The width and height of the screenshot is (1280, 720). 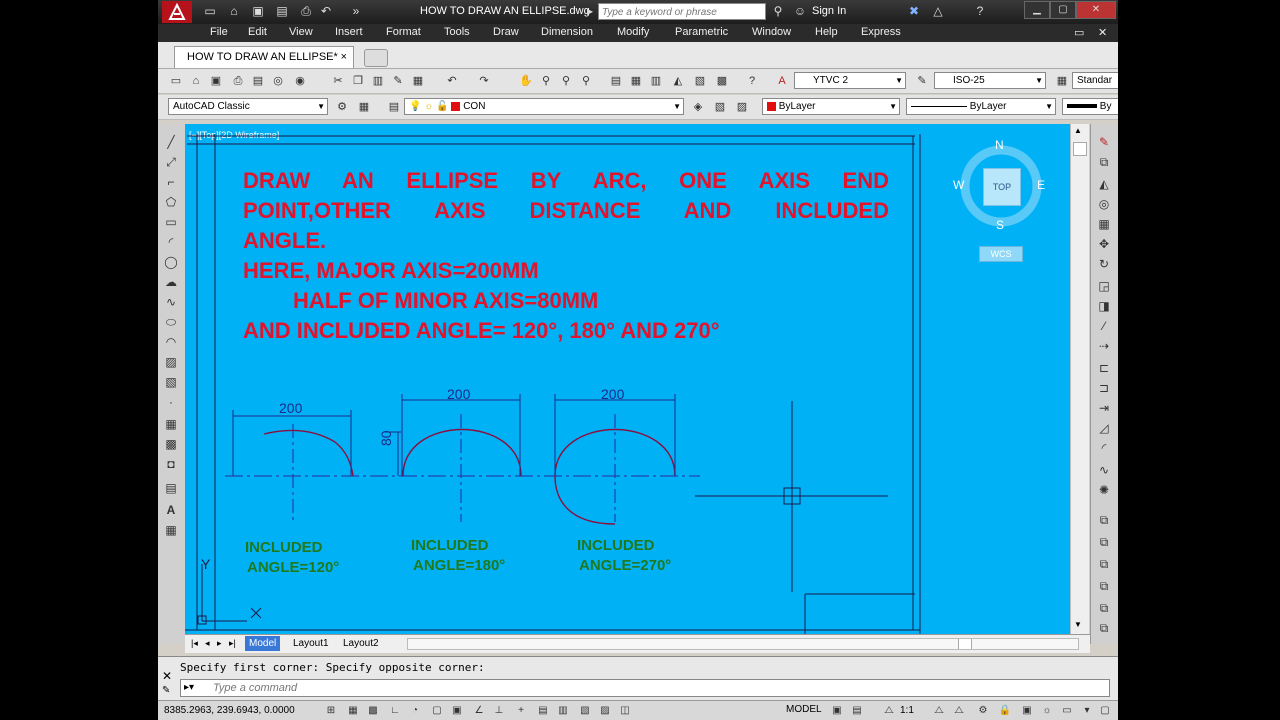 I want to click on annotation-scale-value: 1:1, so click(x=907, y=710).